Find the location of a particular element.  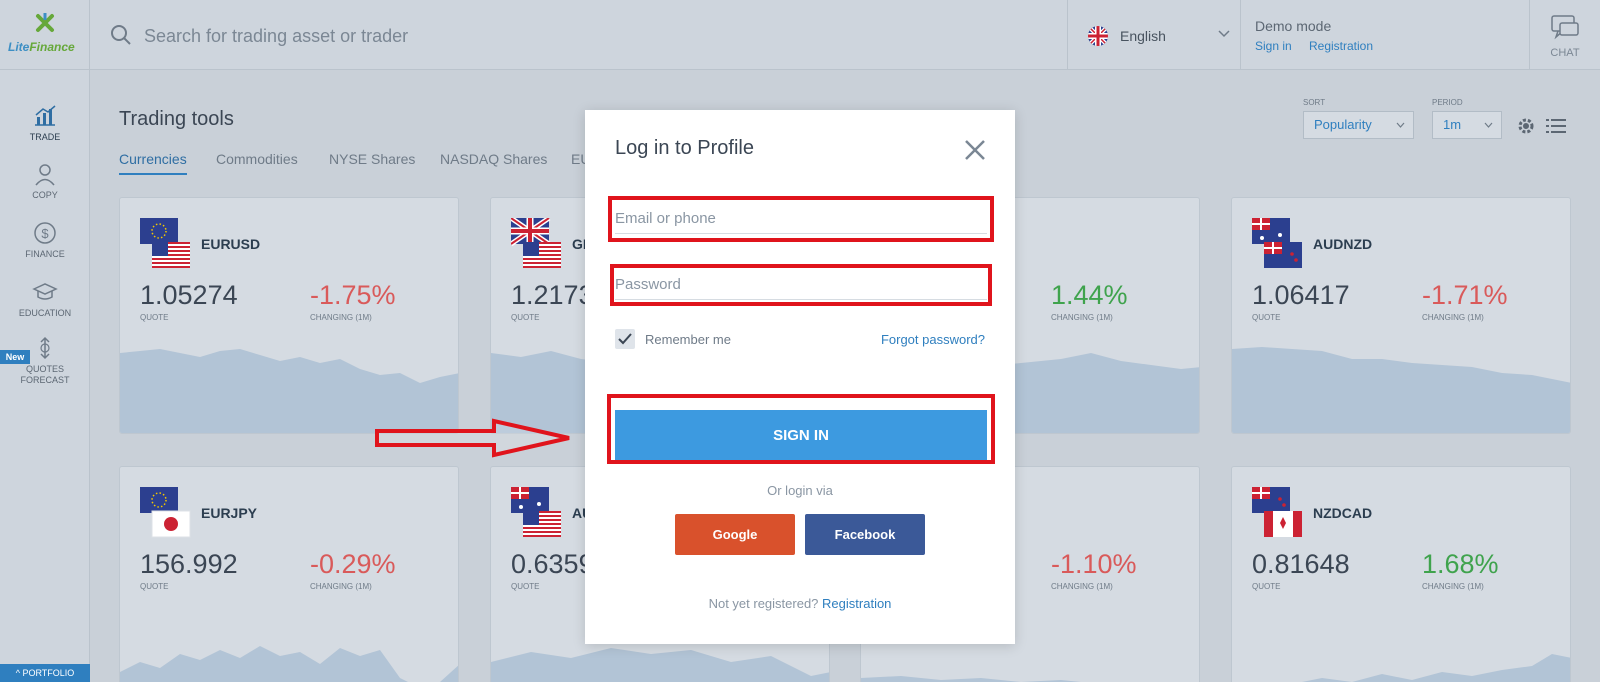

sidebar-item-trade: TRADE is located at coordinates (45, 123).